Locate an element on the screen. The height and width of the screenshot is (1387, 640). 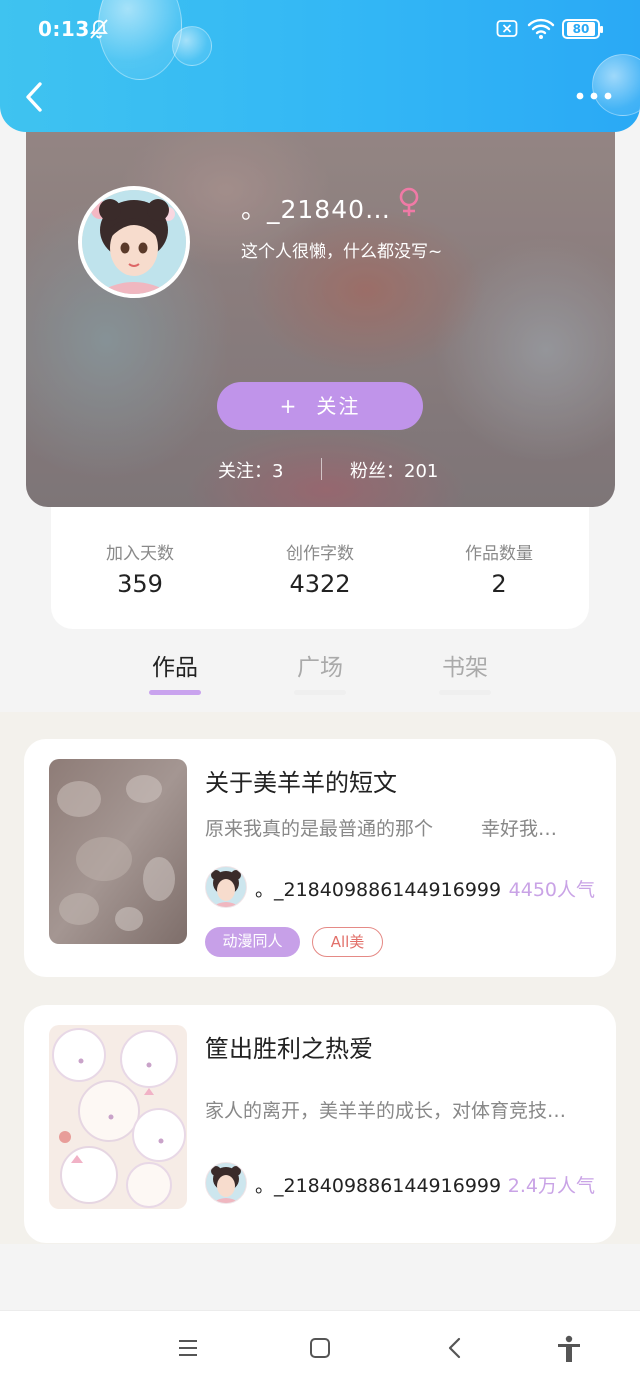
more-dots-icon is located at coordinates (594, 96).